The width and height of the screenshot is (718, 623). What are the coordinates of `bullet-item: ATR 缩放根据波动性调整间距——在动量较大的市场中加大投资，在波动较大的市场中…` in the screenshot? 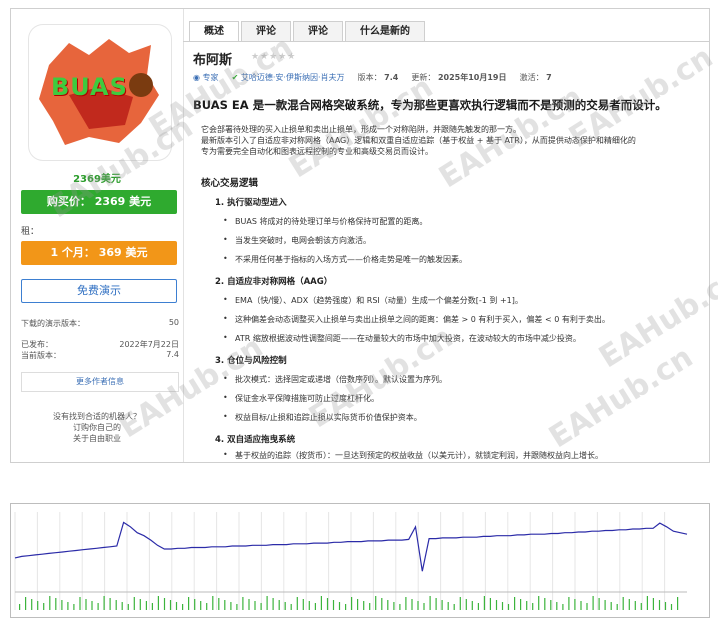 It's located at (402, 338).